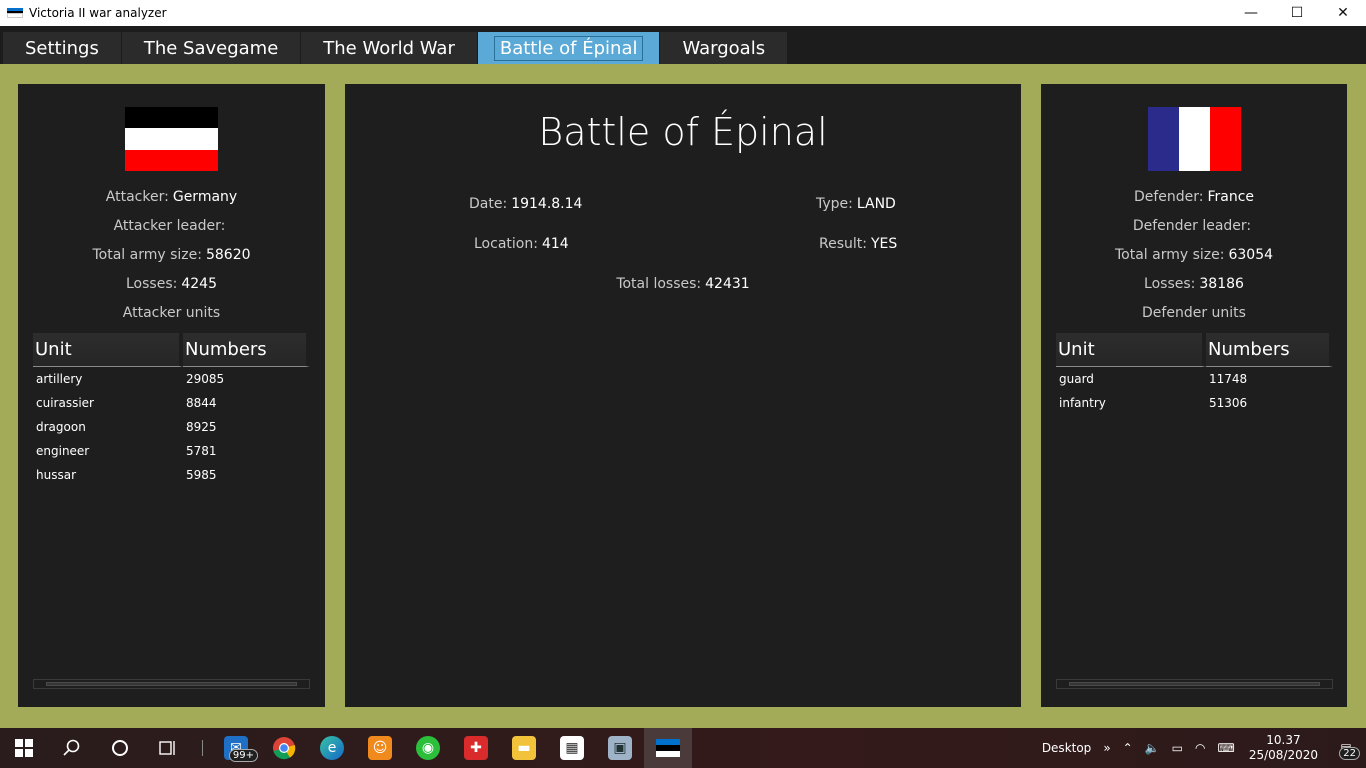  What do you see at coordinates (201, 451) in the screenshot?
I see `unit-numbers: 5781` at bounding box center [201, 451].